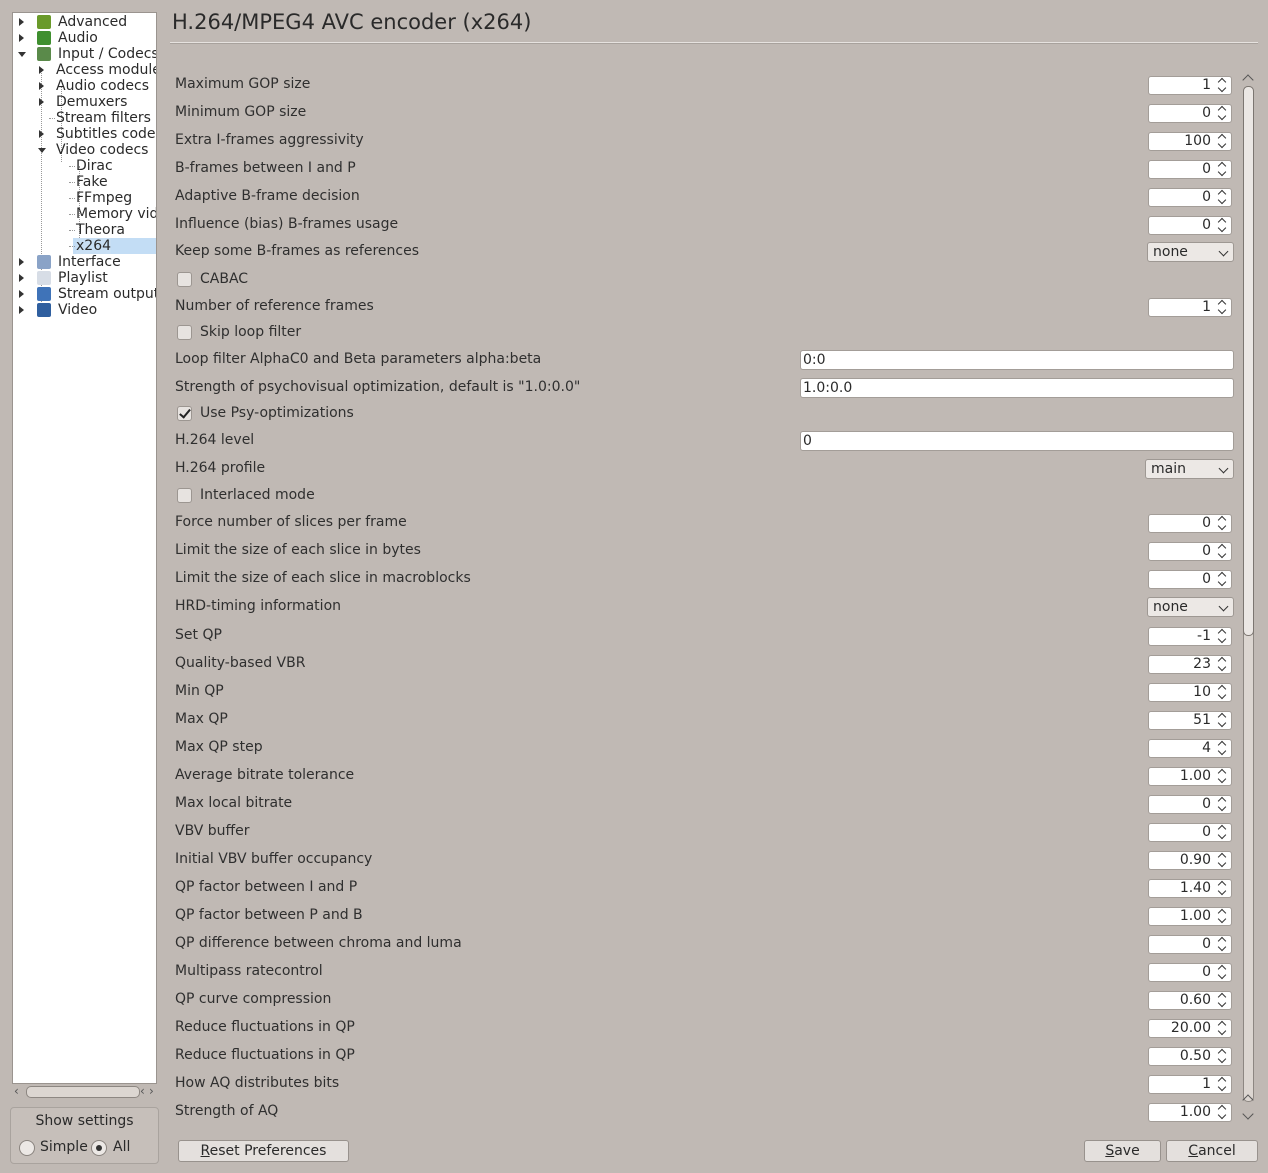  I want to click on tree-item-audio: Audio, so click(84, 38).